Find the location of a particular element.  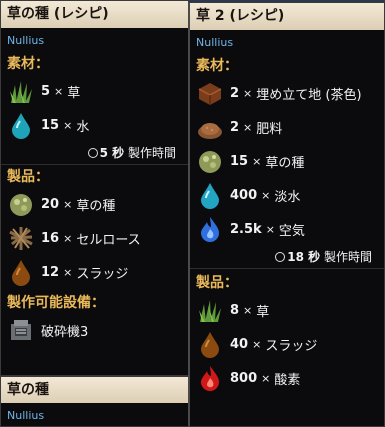

product-row: 8 × 草 is located at coordinates (287, 310).